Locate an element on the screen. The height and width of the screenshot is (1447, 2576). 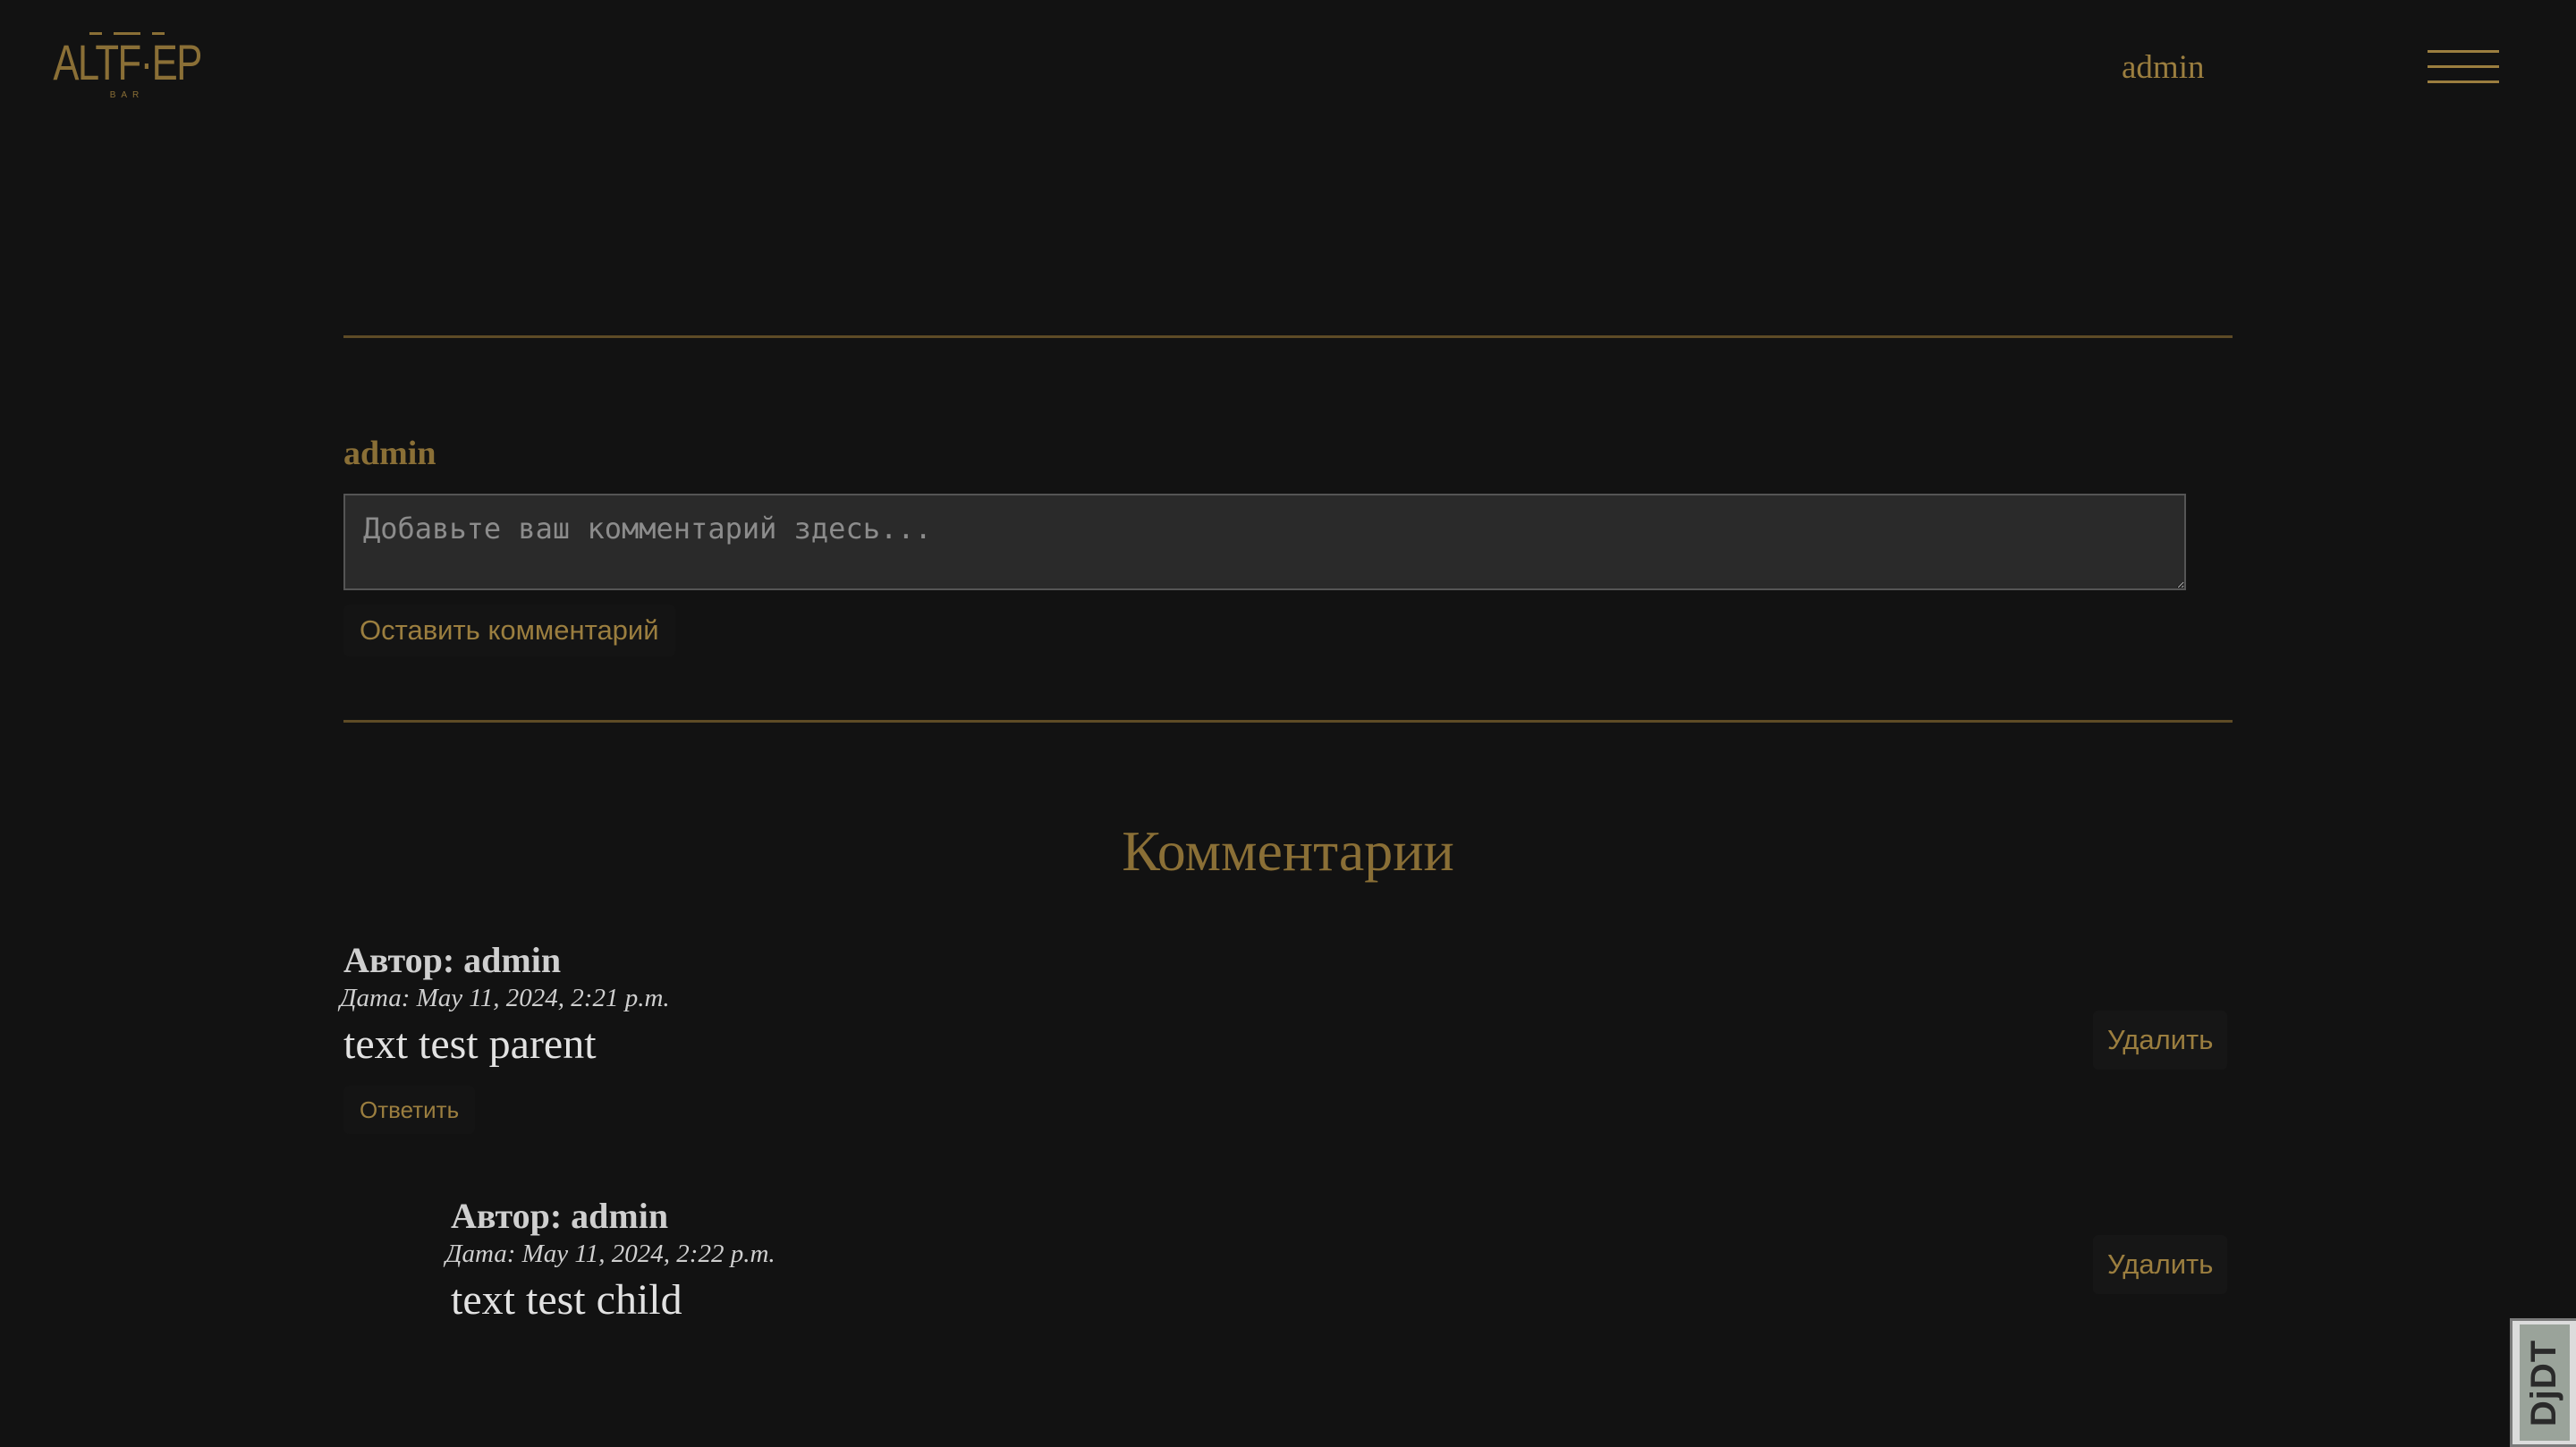
comment-form-username: admin is located at coordinates (389, 453).